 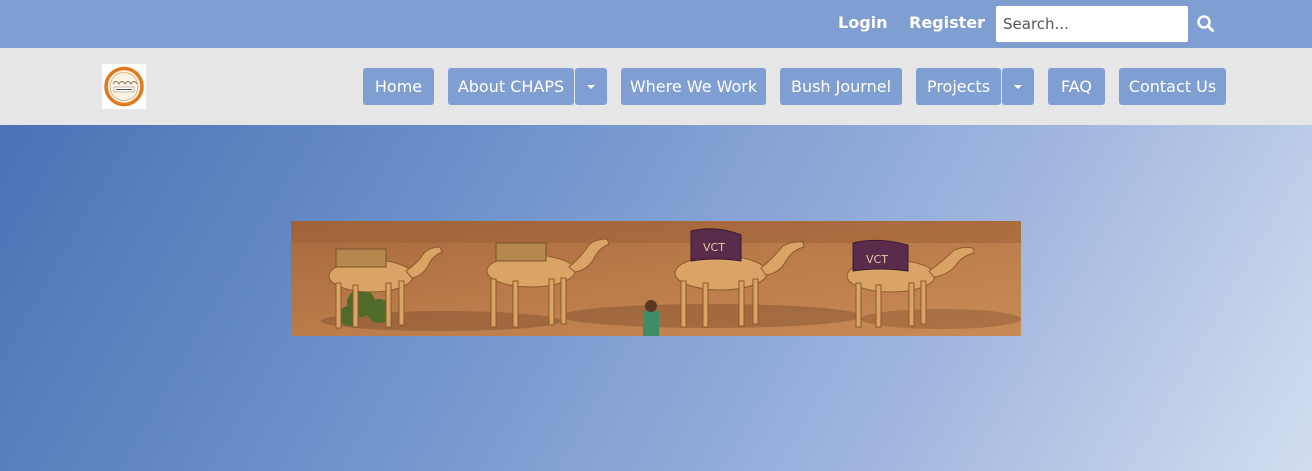 I want to click on nav-bush-journel: Bush Journel, so click(x=841, y=86).